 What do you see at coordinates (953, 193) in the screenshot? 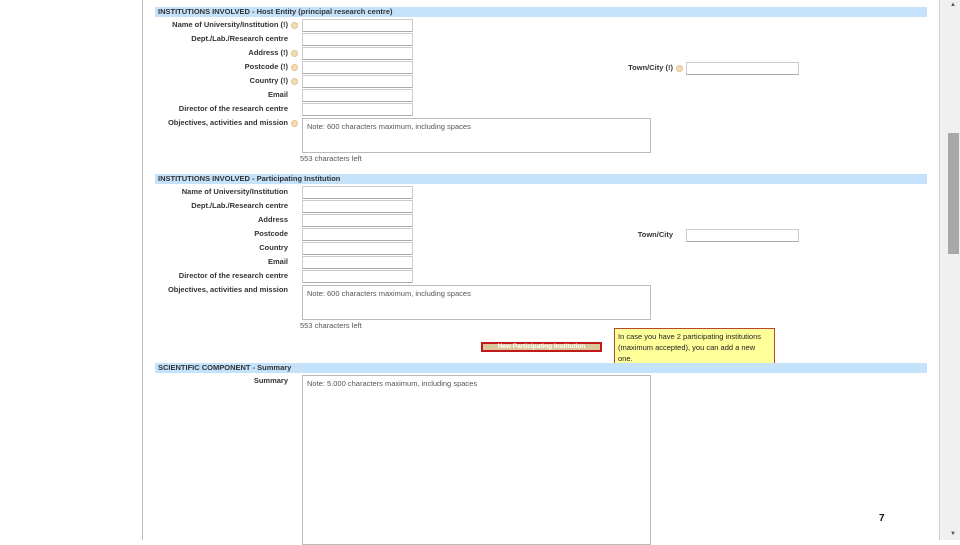
I see `scrollbar-thumb` at bounding box center [953, 193].